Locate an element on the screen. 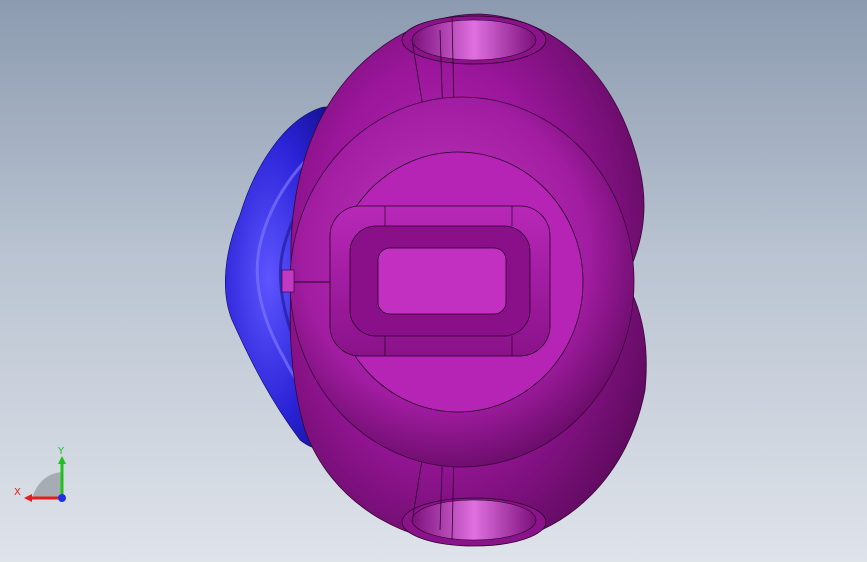 This screenshot has width=867, height=562. x-arrow-icon is located at coordinates (28, 498).